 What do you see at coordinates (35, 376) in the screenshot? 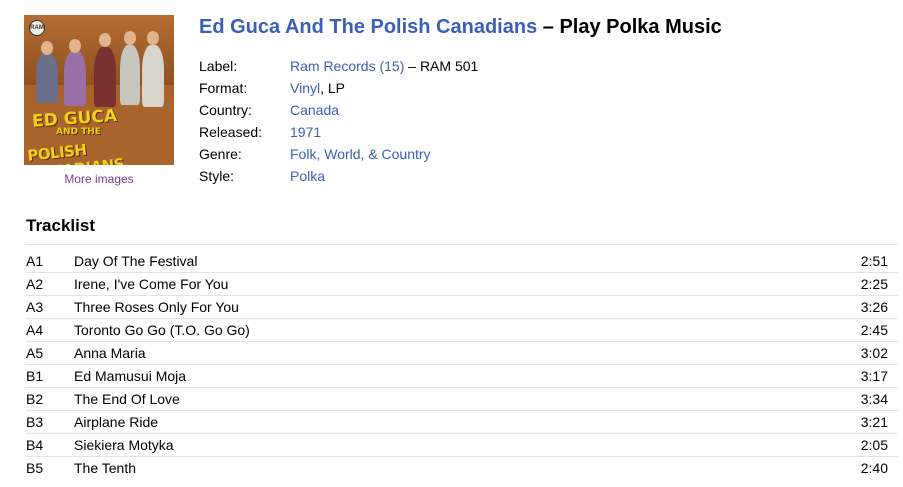
I see `track-position: B1` at bounding box center [35, 376].